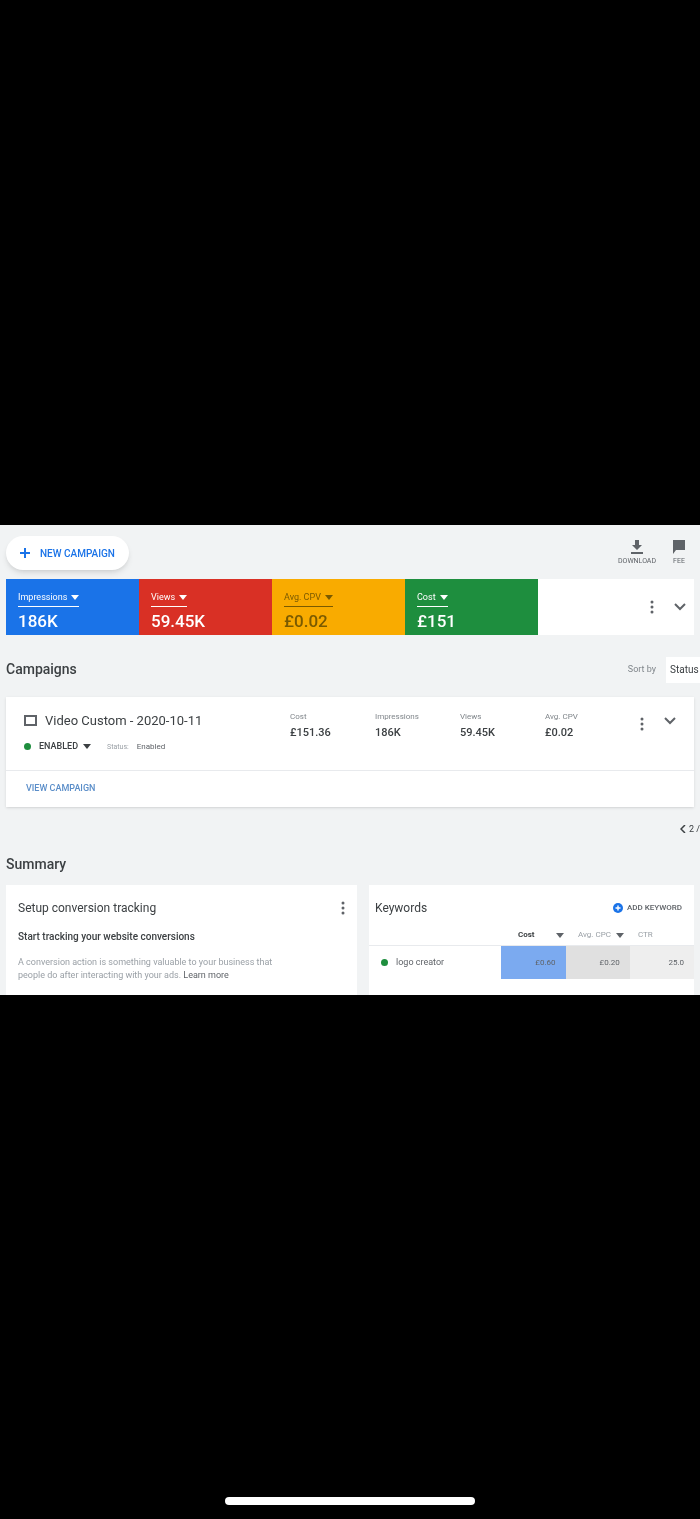 Image resolution: width=700 pixels, height=1519 pixels. I want to click on add-keyword-button: ADD KEYWORD, so click(647, 908).